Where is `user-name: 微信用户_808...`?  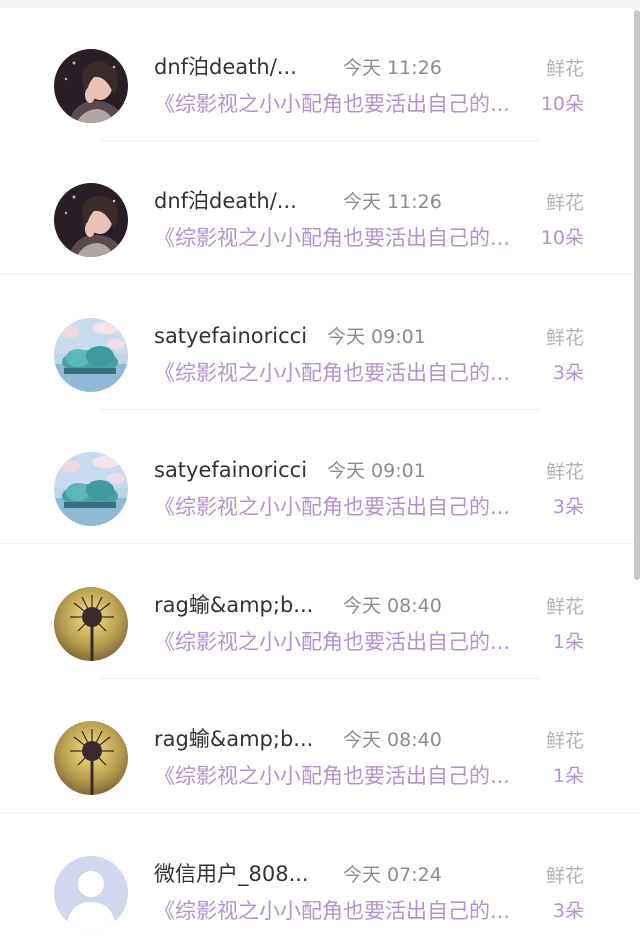
user-name: 微信用户_808... is located at coordinates (231, 874).